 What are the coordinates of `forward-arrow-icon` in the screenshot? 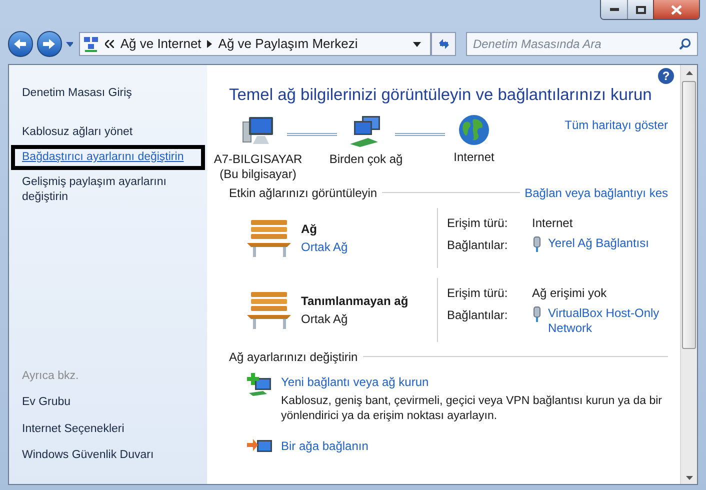 It's located at (49, 44).